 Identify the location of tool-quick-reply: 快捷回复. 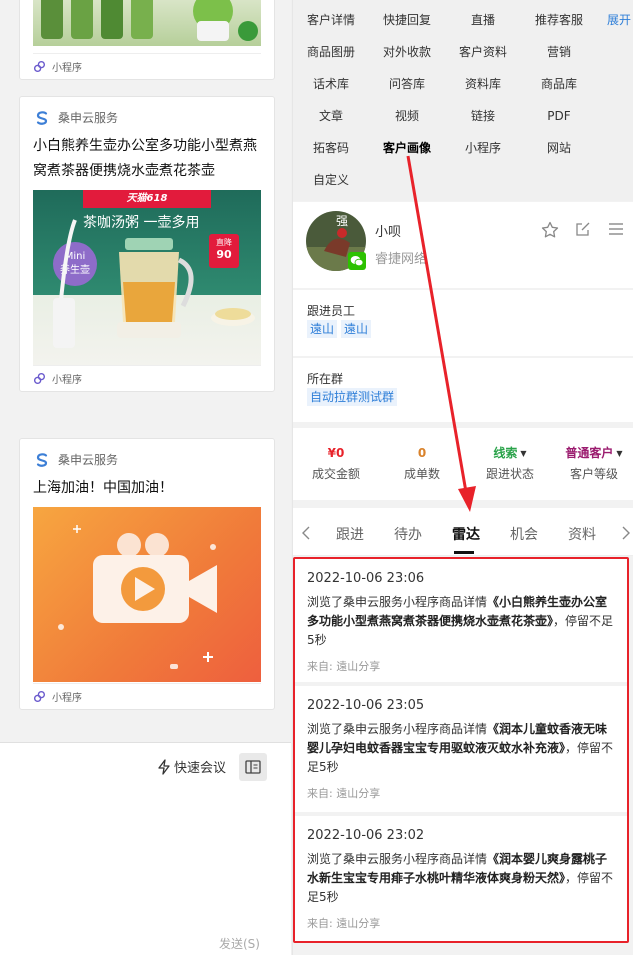
(407, 20).